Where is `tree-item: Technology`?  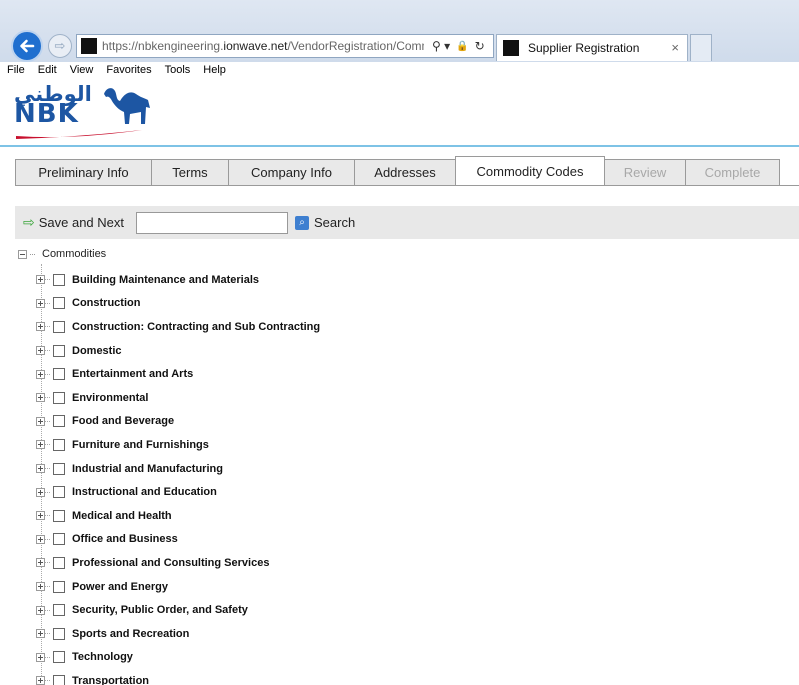 tree-item: Technology is located at coordinates (178, 658).